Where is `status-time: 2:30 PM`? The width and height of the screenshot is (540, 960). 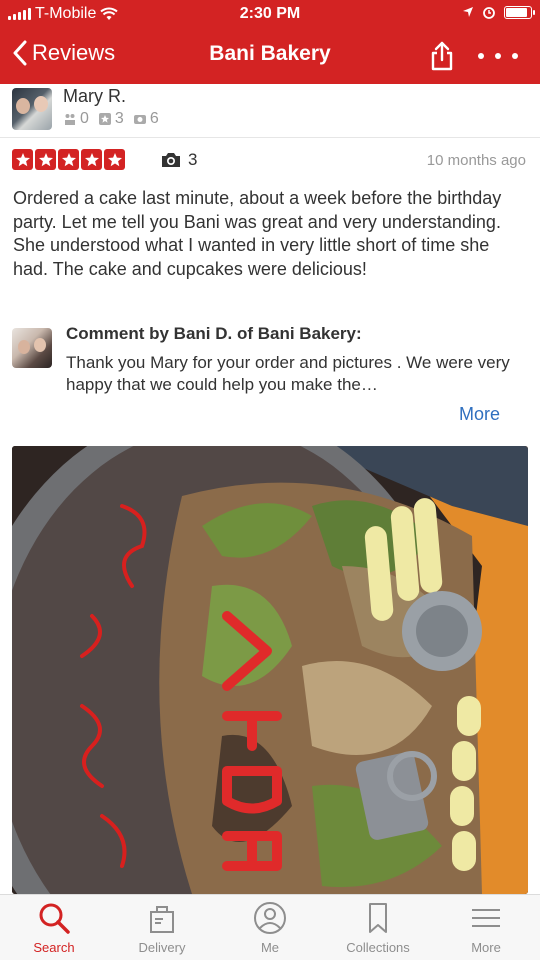 status-time: 2:30 PM is located at coordinates (270, 13).